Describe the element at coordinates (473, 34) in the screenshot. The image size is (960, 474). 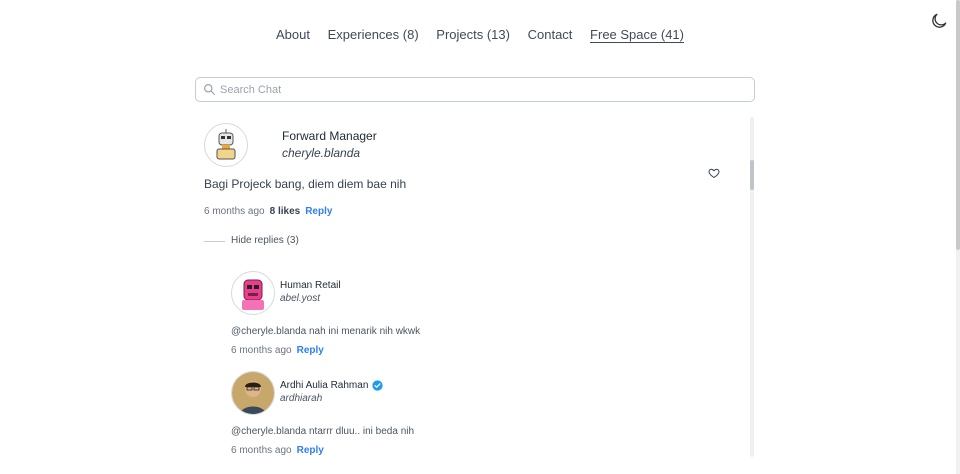
I see `nav-projects: Projects (13)` at that location.